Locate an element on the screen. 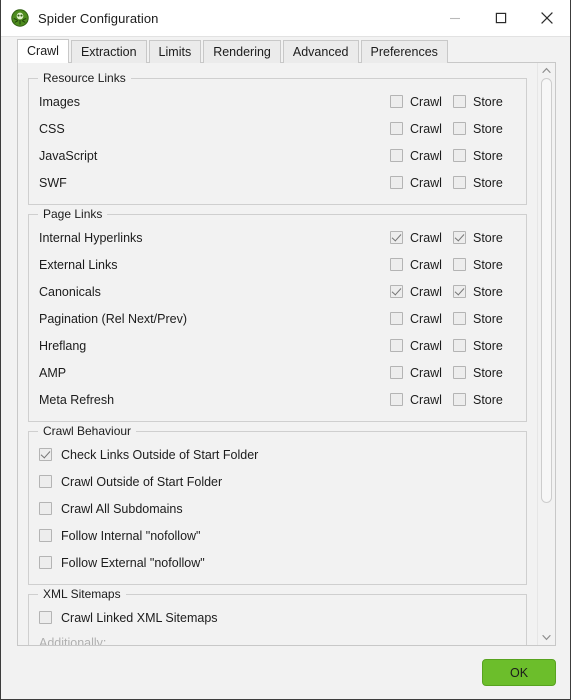 The height and width of the screenshot is (700, 571). group-legend-page-links: Page Links is located at coordinates (73, 214).